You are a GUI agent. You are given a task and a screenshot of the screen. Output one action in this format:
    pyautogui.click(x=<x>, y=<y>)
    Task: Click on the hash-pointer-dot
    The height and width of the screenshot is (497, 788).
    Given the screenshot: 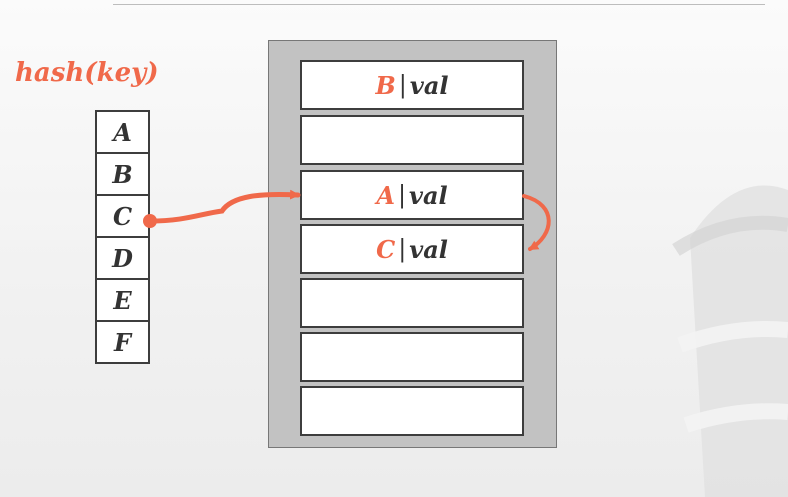 What is the action you would take?
    pyautogui.click(x=150, y=221)
    